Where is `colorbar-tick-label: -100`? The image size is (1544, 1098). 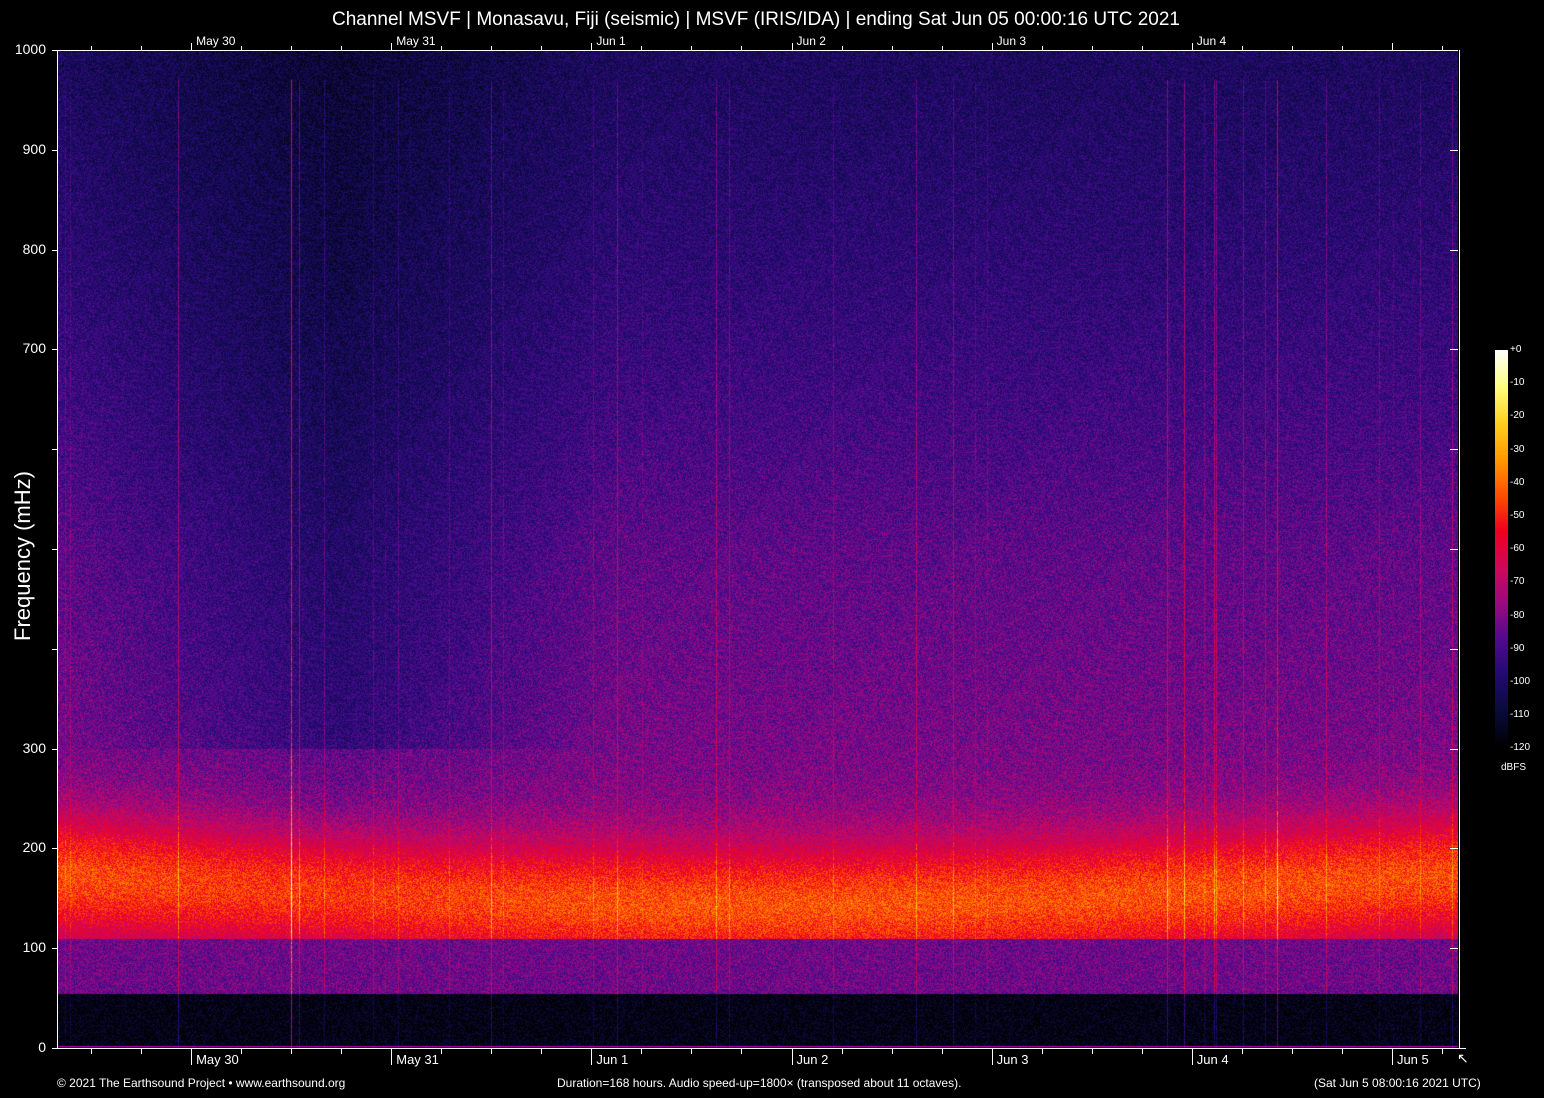 colorbar-tick-label: -100 is located at coordinates (1520, 681).